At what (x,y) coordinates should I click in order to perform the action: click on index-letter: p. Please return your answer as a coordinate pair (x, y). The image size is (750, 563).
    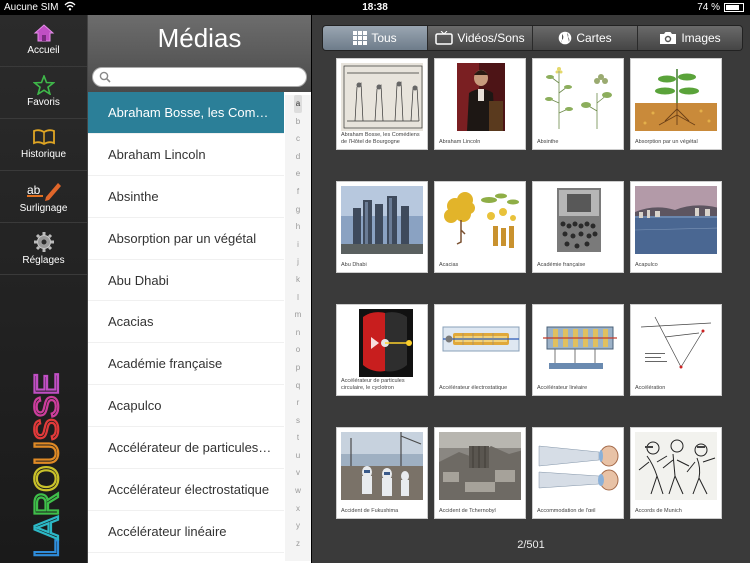
    Looking at the image, I should click on (298, 368).